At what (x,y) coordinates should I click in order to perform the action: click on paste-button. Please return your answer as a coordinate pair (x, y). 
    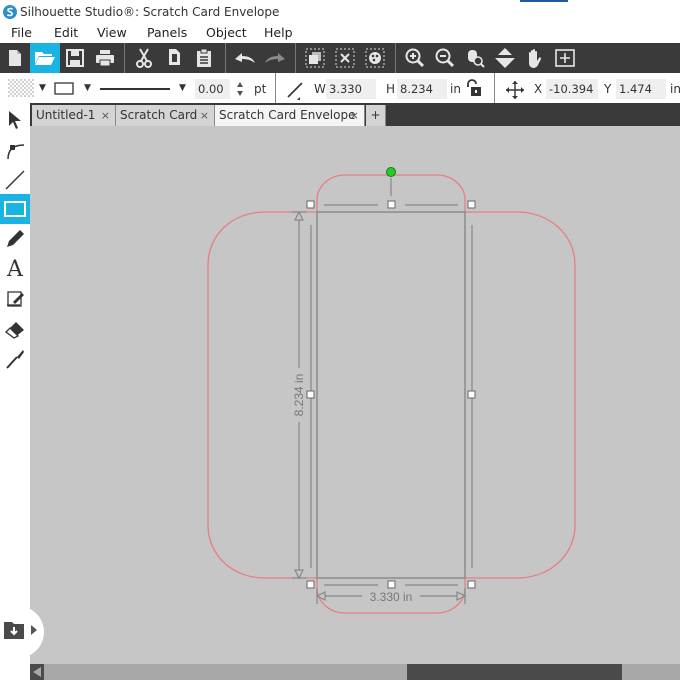
    Looking at the image, I should click on (204, 58).